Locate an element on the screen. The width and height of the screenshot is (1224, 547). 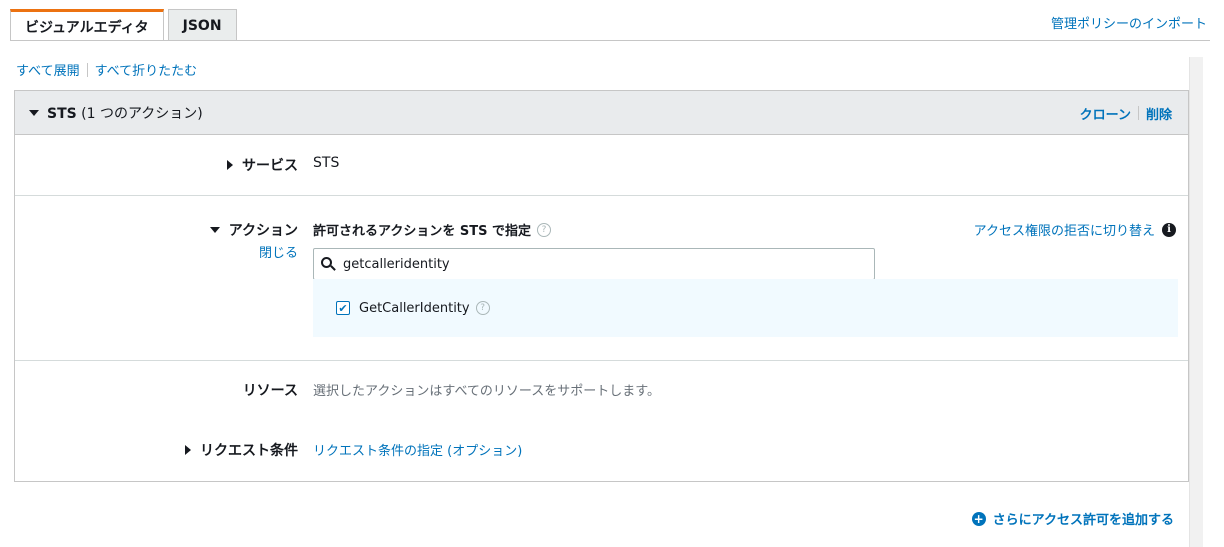
panel-header: STS (1 つのアクション) クローン 削除 is located at coordinates (601, 113).